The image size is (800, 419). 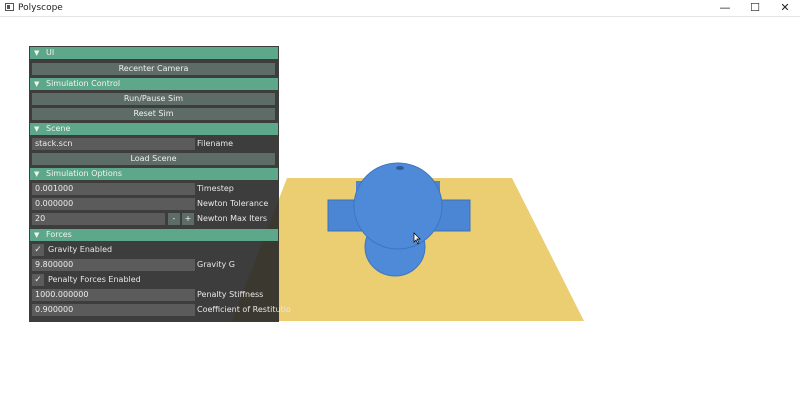 I want to click on gravity-g-label: Gravity G, so click(x=216, y=264).